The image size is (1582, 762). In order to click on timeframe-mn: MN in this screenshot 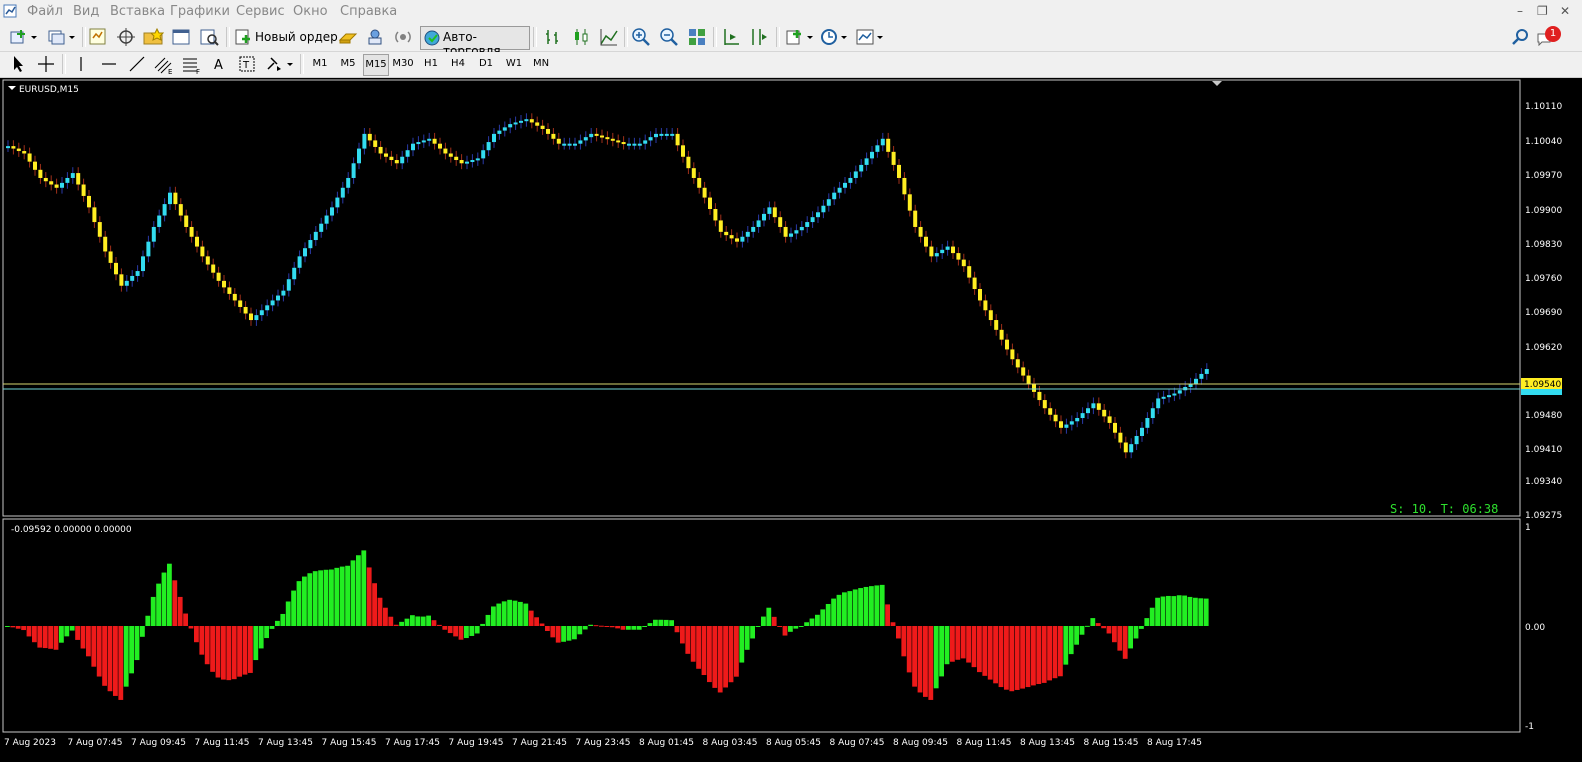, I will do `click(541, 64)`.